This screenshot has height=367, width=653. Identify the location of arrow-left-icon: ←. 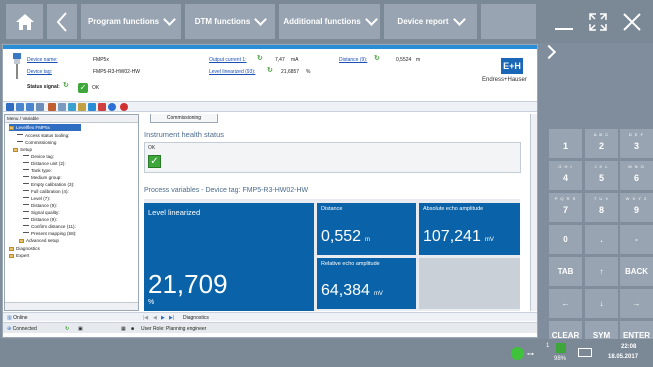
(565, 303).